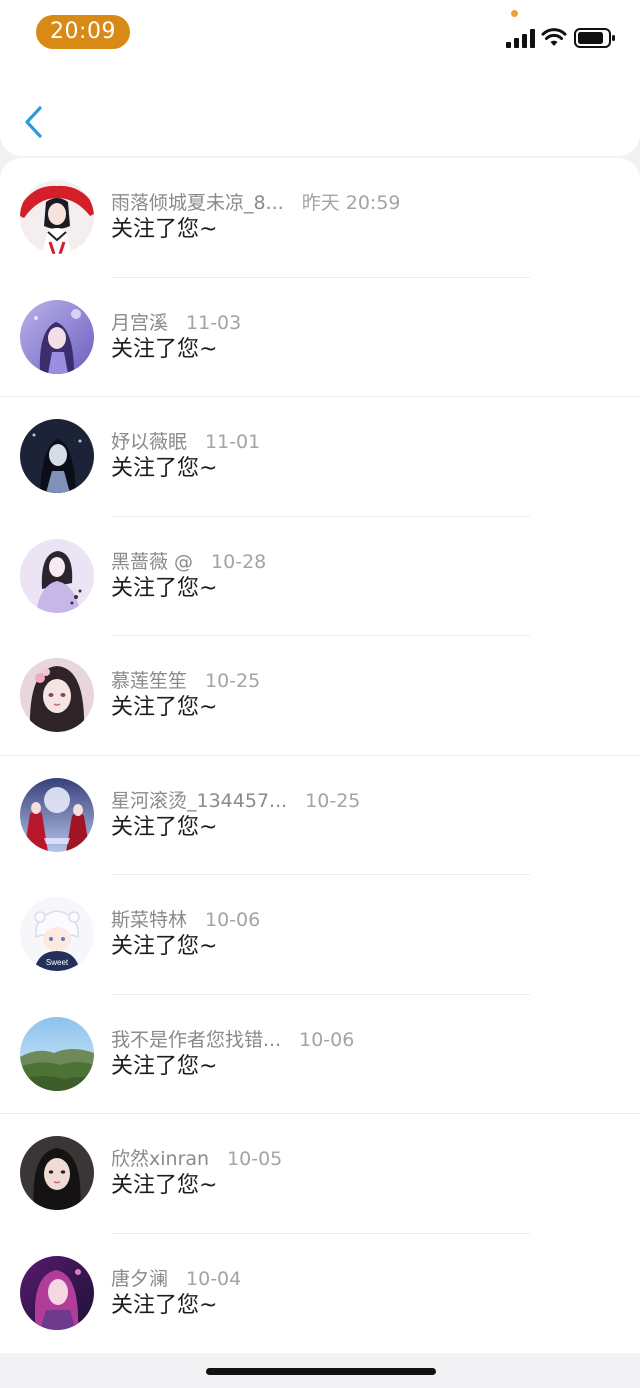 This screenshot has width=640, height=1388. I want to click on notification-header: 欣然xinran 10-05, so click(196, 1159).